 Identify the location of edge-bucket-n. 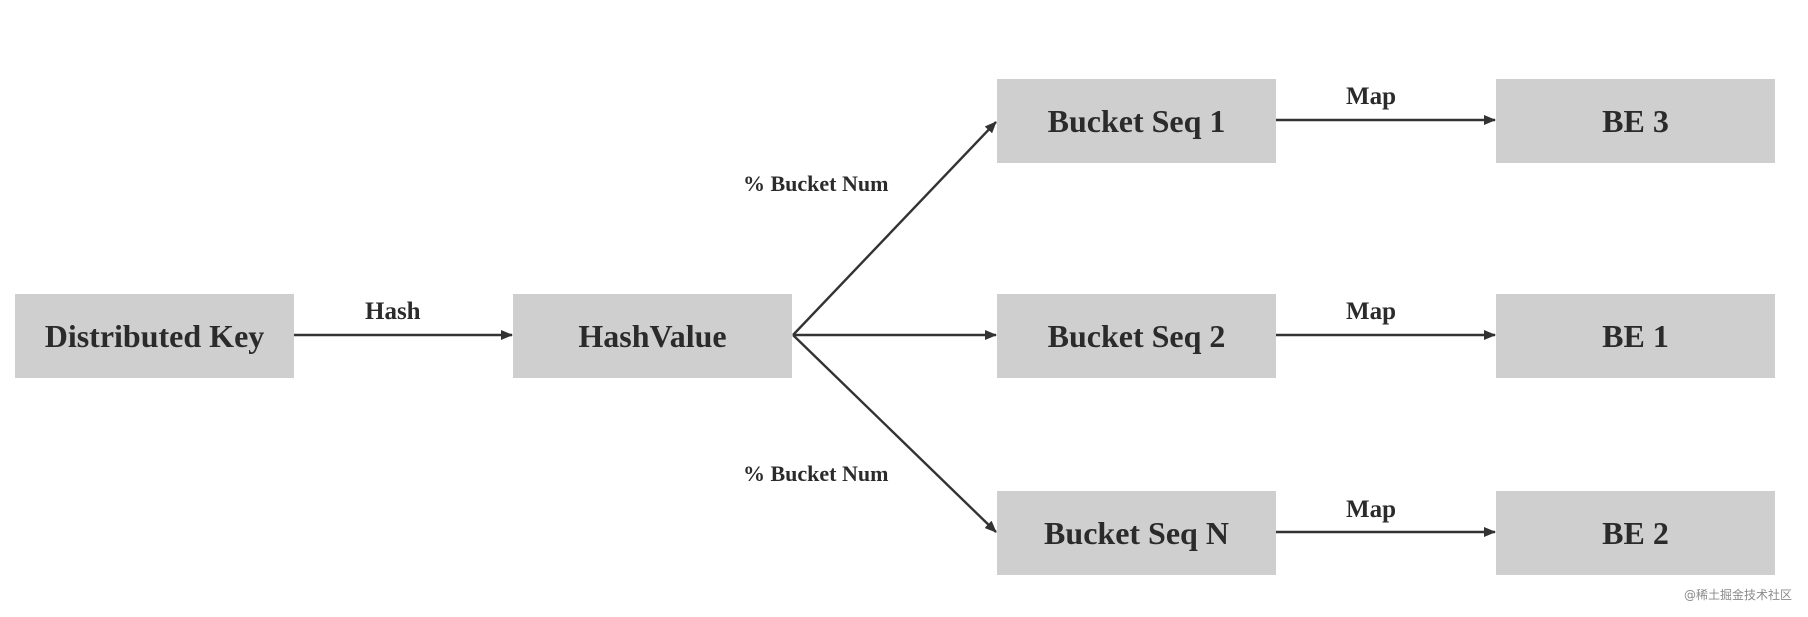
(894, 433).